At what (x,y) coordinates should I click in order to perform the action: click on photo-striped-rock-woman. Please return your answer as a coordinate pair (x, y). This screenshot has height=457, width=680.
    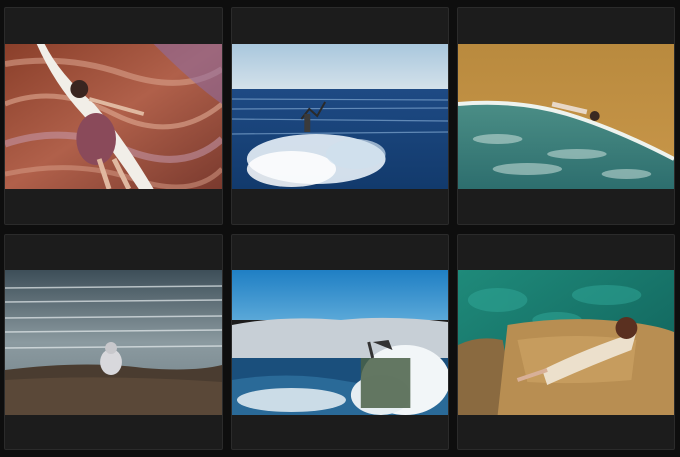
    Looking at the image, I should click on (113, 116).